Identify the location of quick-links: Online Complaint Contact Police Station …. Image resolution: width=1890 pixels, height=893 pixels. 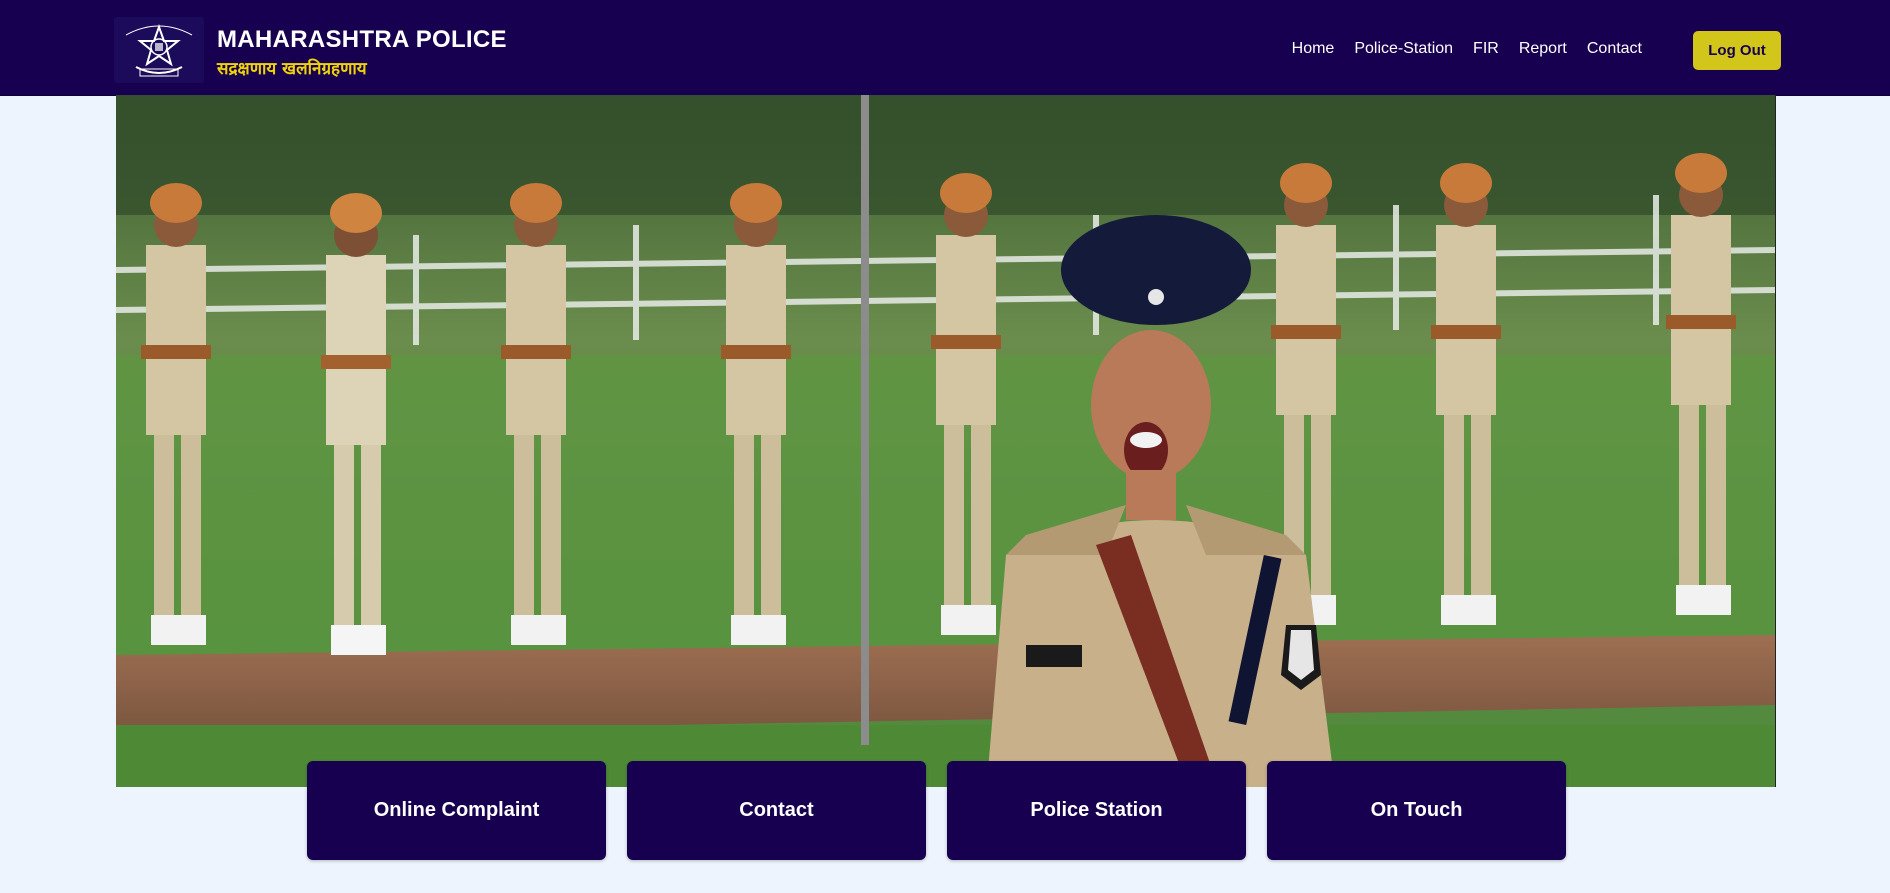
(936, 810).